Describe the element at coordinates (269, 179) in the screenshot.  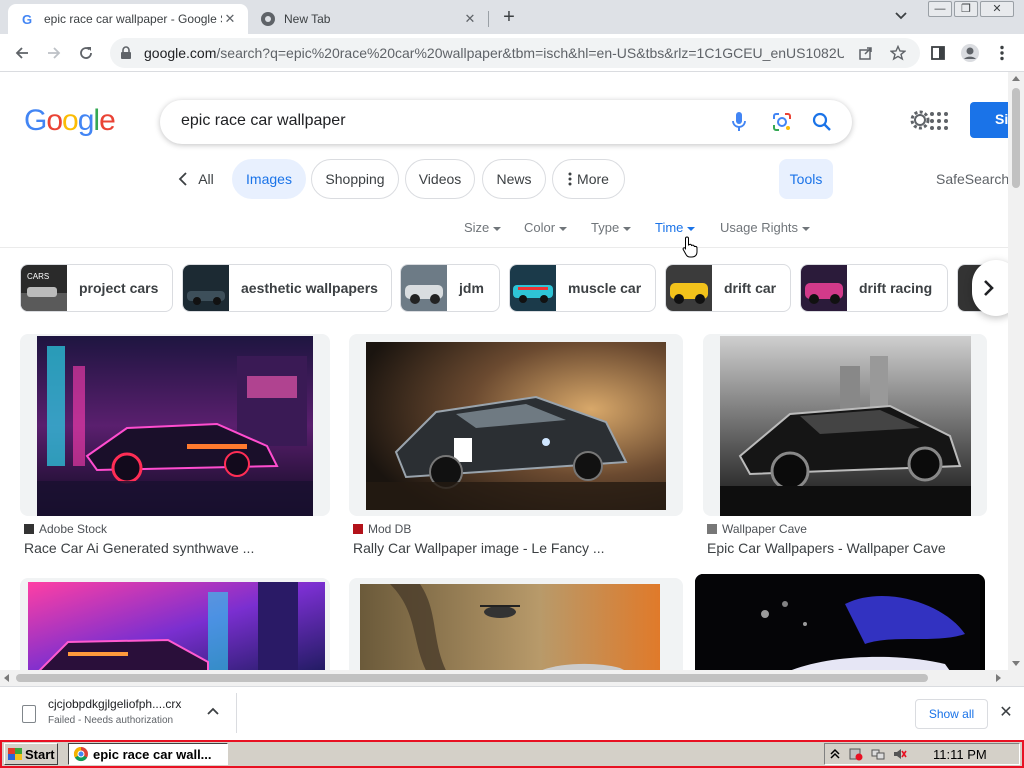
I see `filter-images: Images` at that location.